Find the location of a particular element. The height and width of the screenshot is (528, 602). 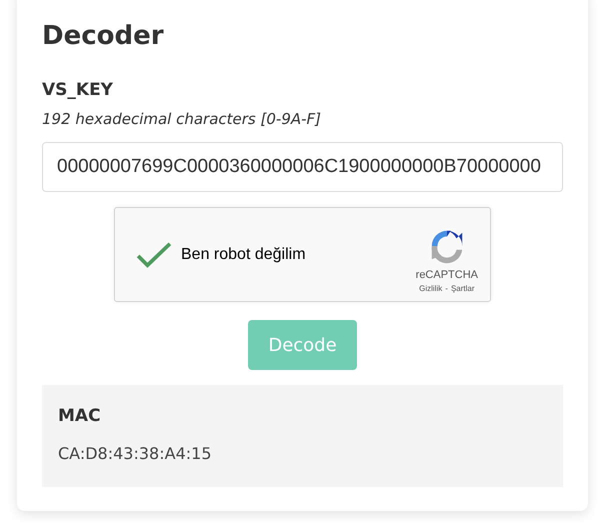

terms-link: Şartlar is located at coordinates (462, 288).